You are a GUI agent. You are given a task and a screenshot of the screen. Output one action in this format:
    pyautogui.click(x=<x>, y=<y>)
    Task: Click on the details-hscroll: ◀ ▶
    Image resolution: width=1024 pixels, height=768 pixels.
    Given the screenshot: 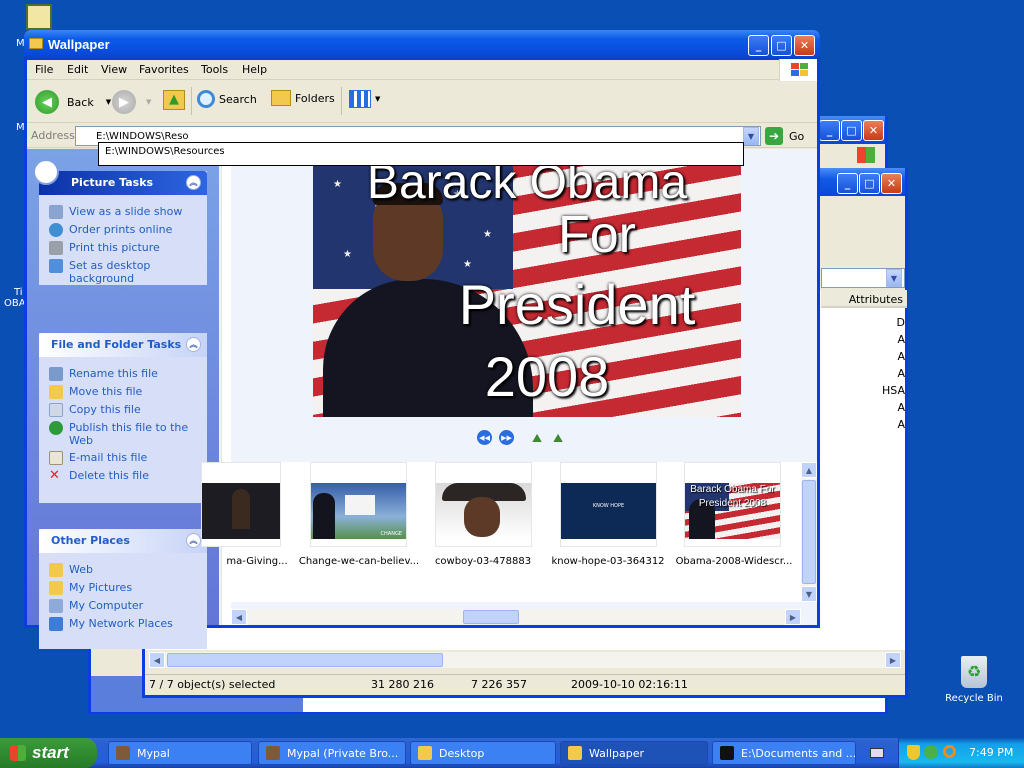 What is the action you would take?
    pyautogui.click(x=525, y=660)
    